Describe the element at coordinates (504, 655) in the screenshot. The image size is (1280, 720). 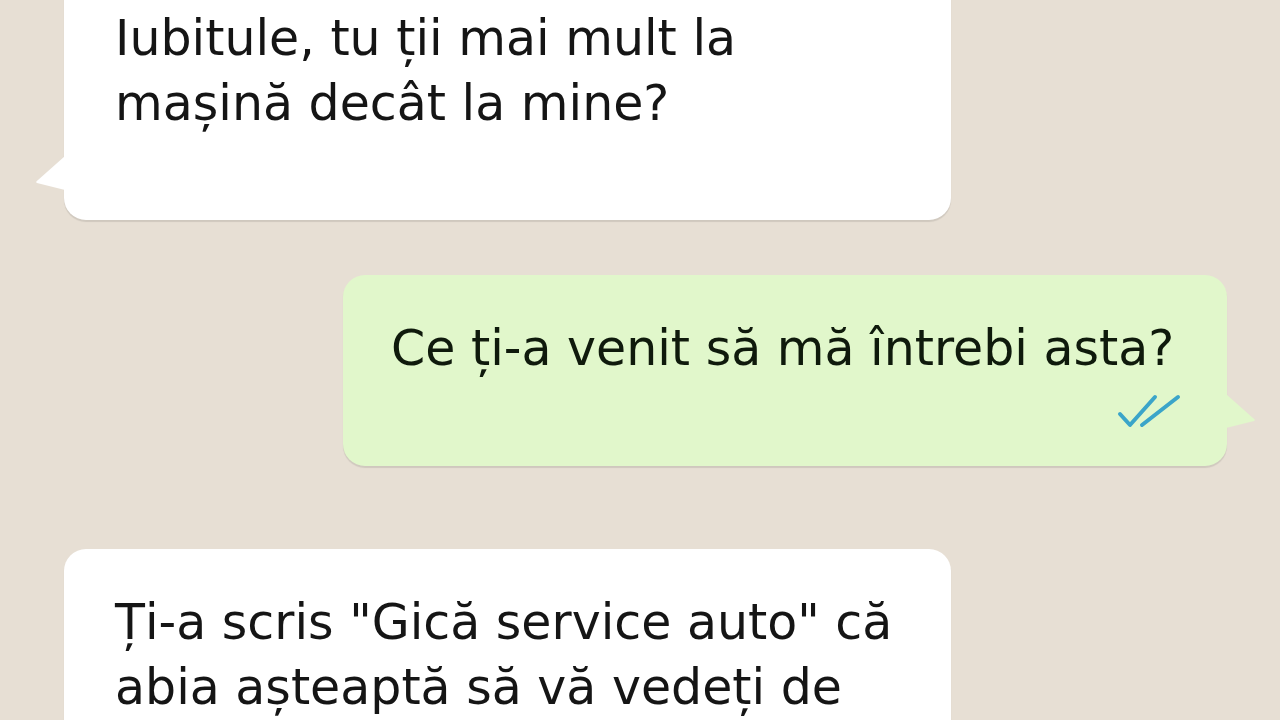
I see `message-text: Ți-a scris "Gică service auto" că abia așteaptă să vă vedeți de` at that location.